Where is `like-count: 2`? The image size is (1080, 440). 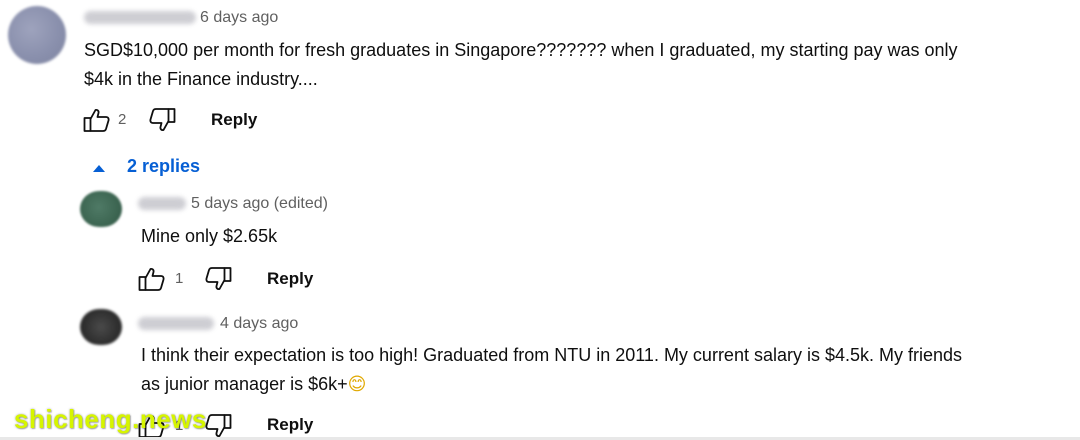 like-count: 2 is located at coordinates (122, 119).